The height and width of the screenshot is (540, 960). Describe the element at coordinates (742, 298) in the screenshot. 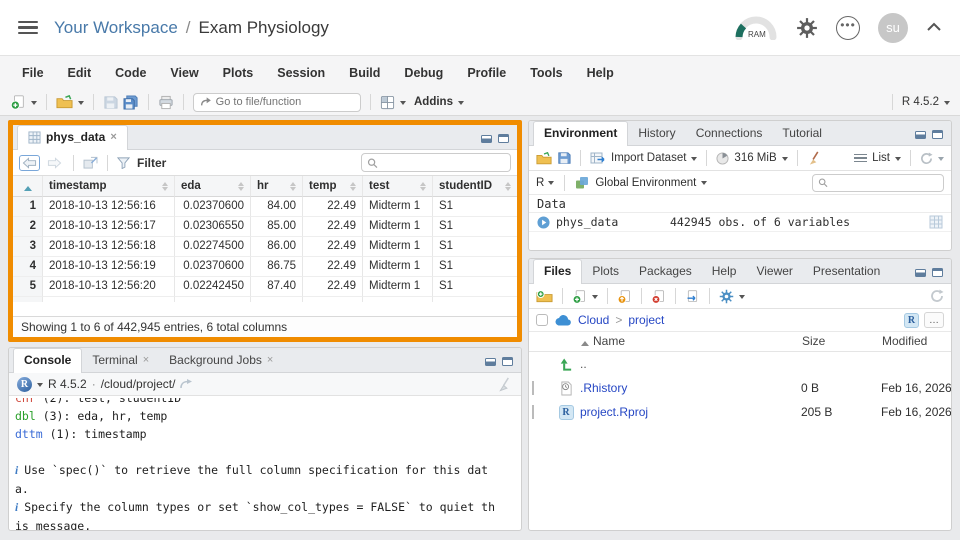

I see `files-more-caret` at that location.